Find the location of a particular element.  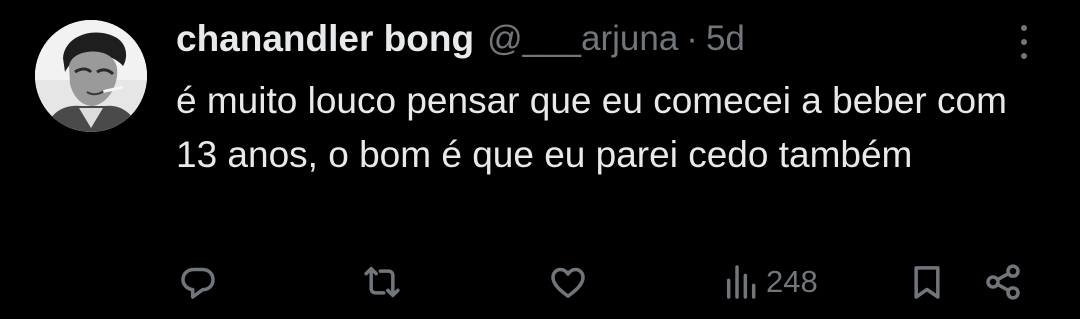

more-vertical-icon is located at coordinates (1024, 42).